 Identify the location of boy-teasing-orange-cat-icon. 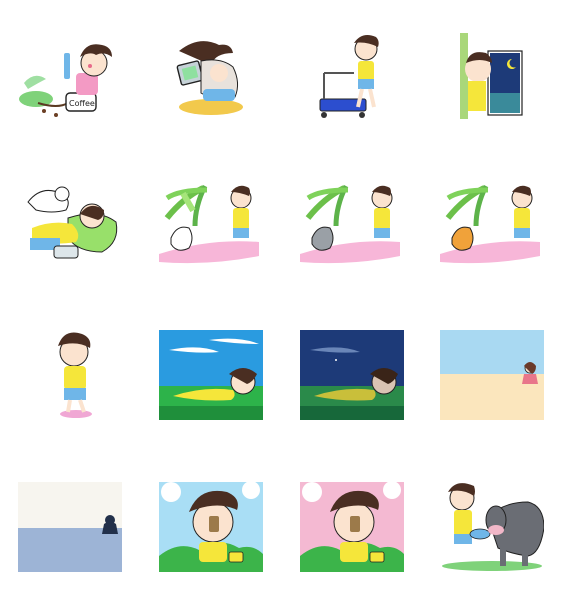
(490, 224).